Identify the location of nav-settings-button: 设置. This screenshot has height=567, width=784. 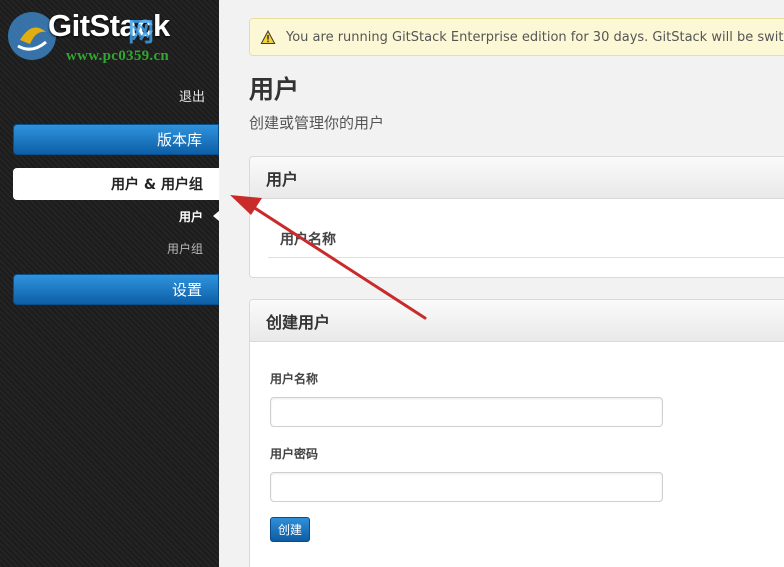
(116, 289).